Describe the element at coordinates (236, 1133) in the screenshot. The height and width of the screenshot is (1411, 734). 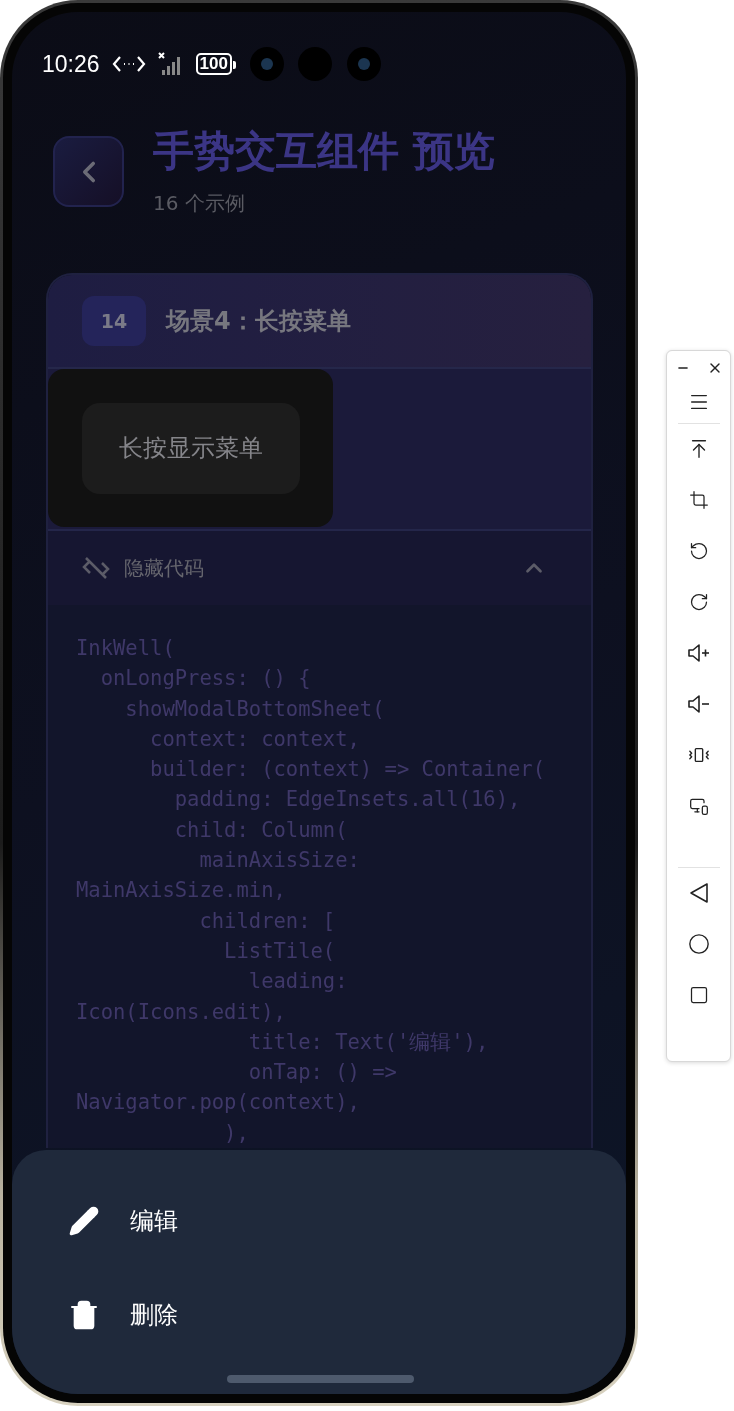
I see `code-line: ),` at that location.